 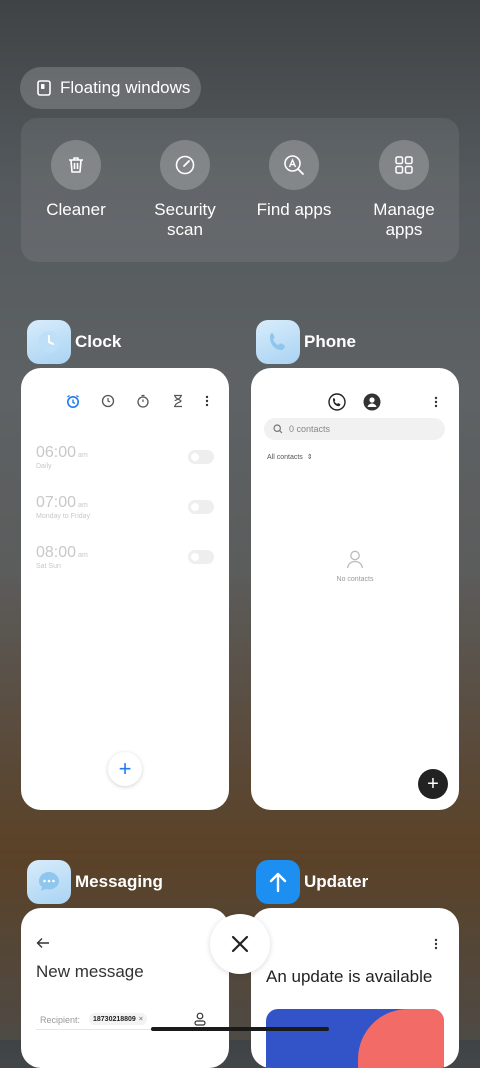 I want to click on security-scan-button: Security scan, so click(x=185, y=190).